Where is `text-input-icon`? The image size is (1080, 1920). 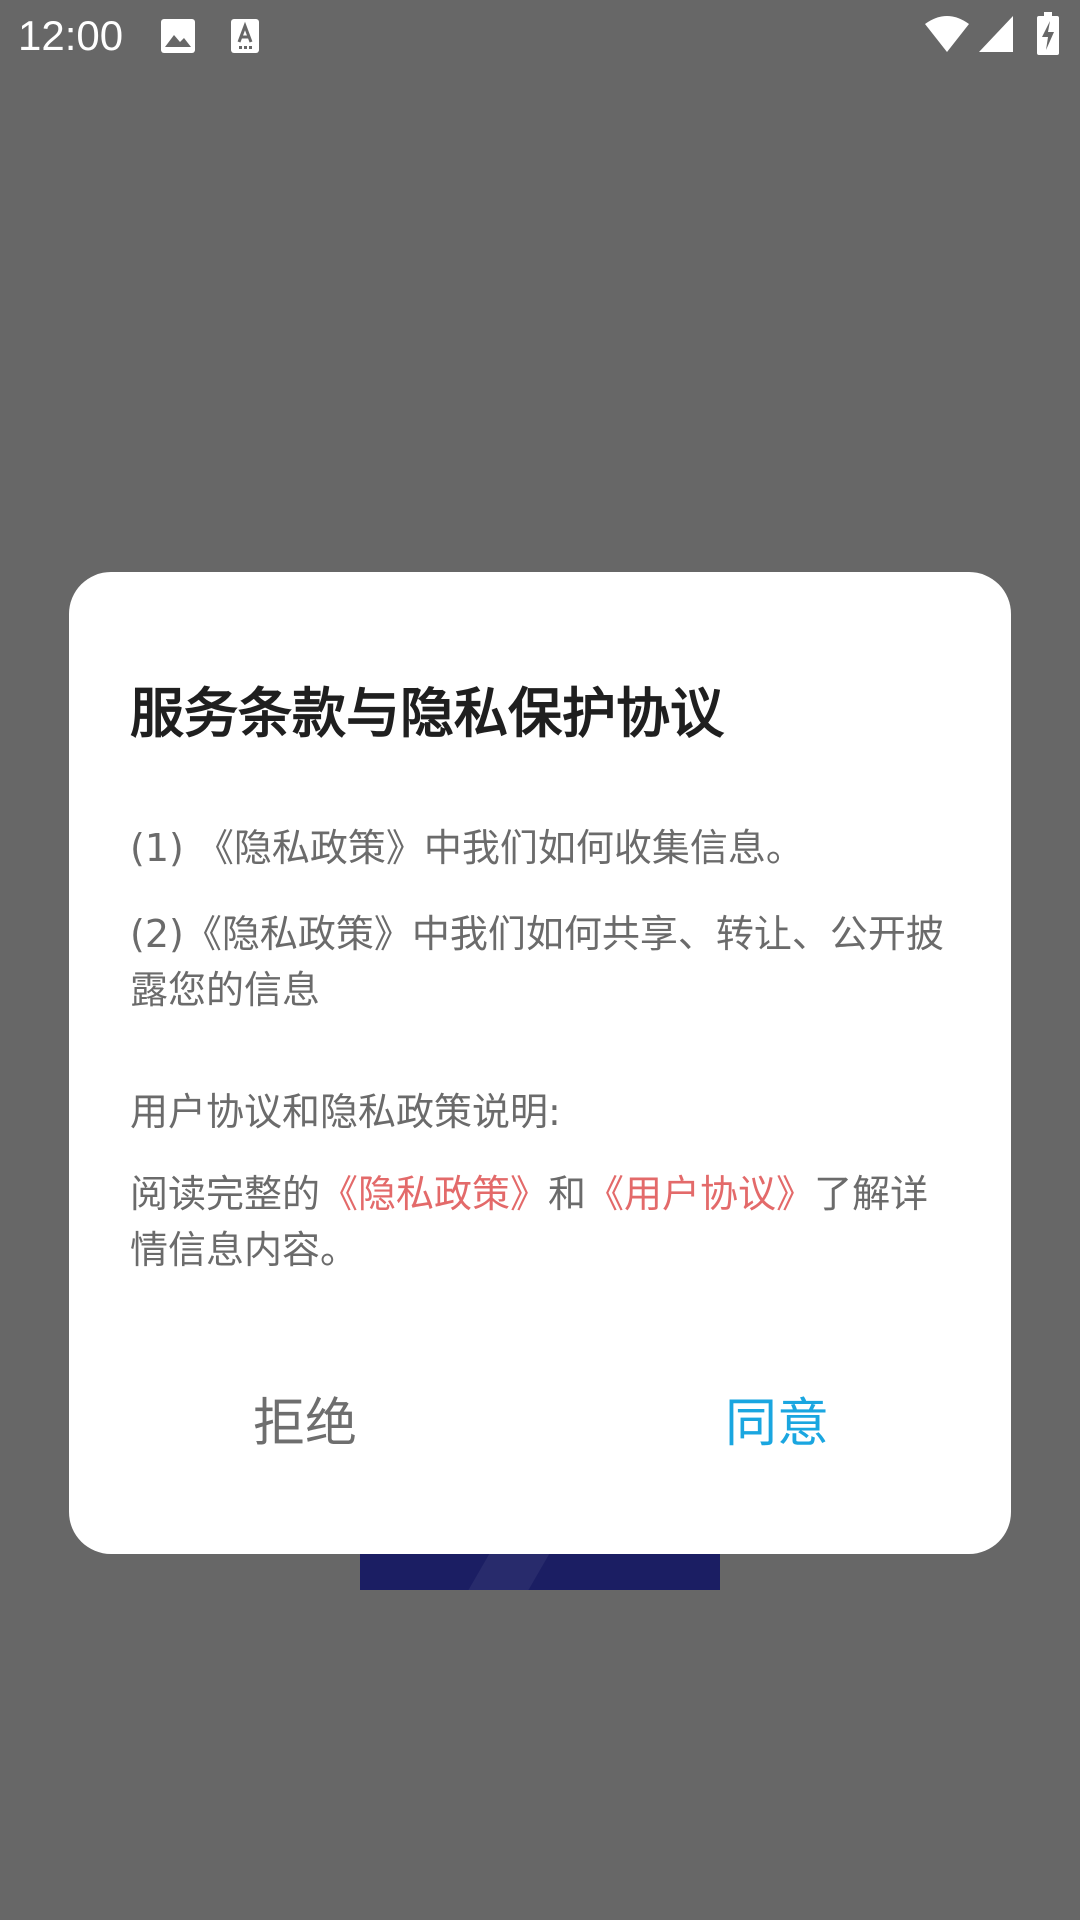
text-input-icon is located at coordinates (245, 38).